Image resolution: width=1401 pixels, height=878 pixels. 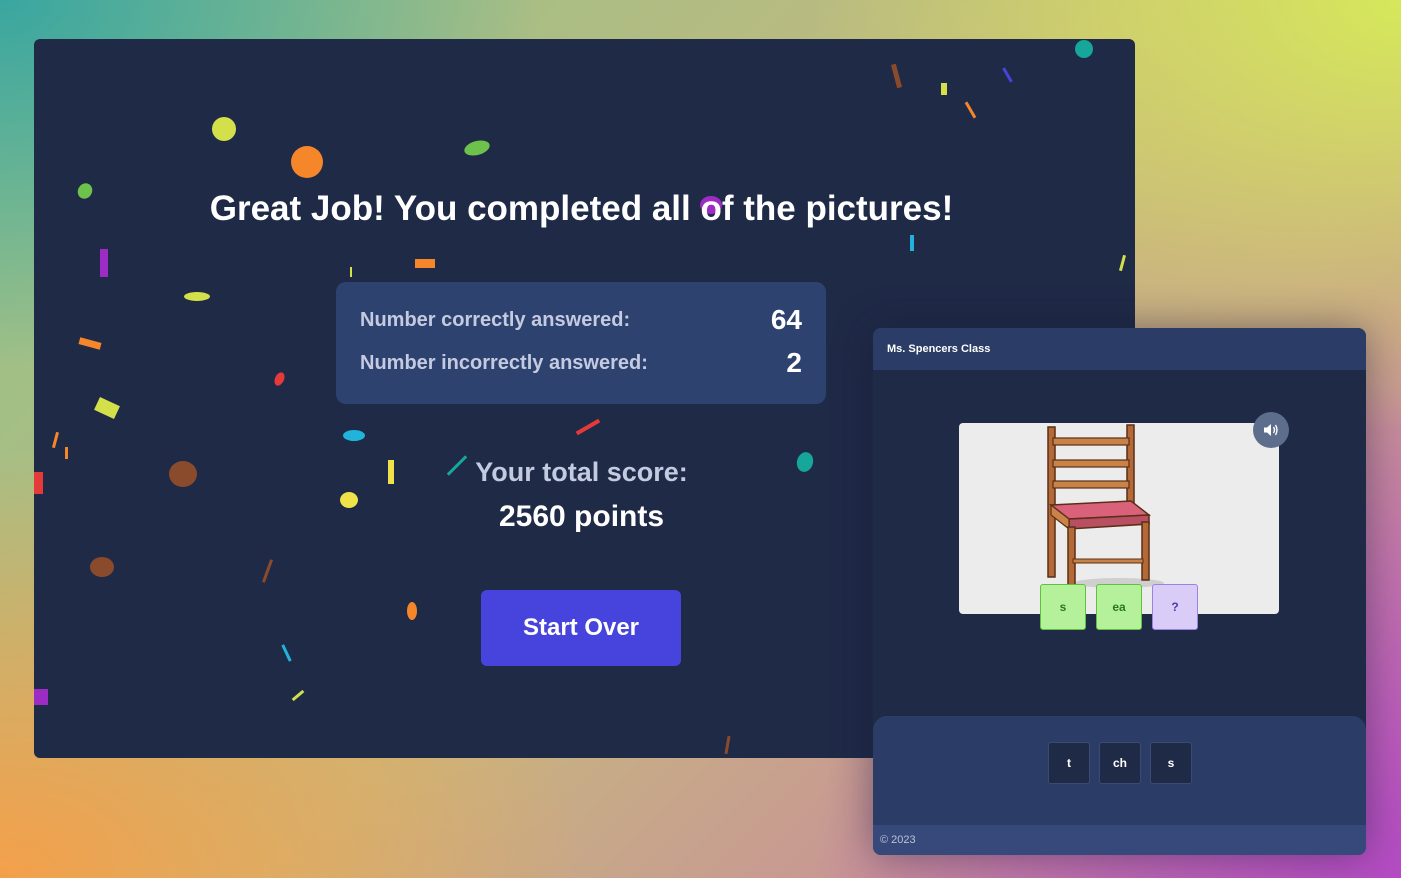 I want to click on incorrect-label: Number incorrectly answered:, so click(x=504, y=362).